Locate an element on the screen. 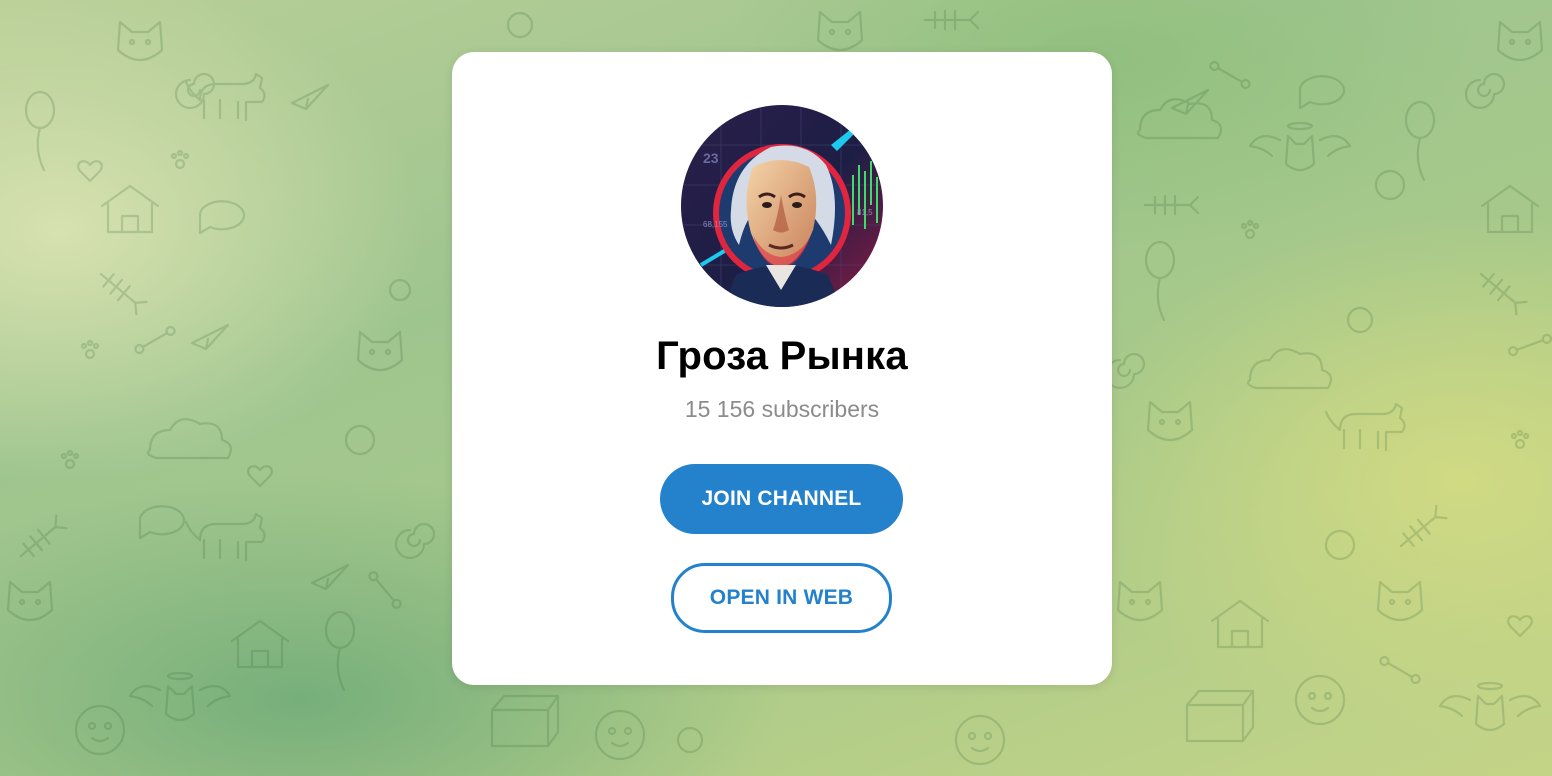  svg-text: 68,155 is located at coordinates (715, 224).